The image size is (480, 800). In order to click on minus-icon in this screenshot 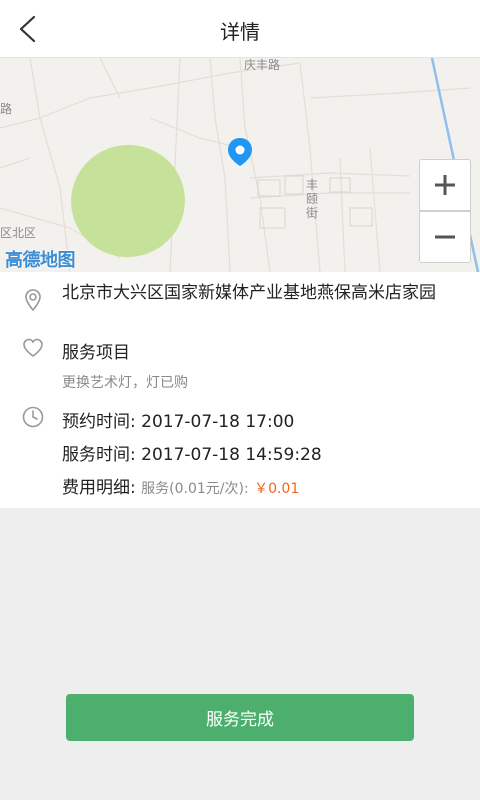, I will do `click(445, 237)`.